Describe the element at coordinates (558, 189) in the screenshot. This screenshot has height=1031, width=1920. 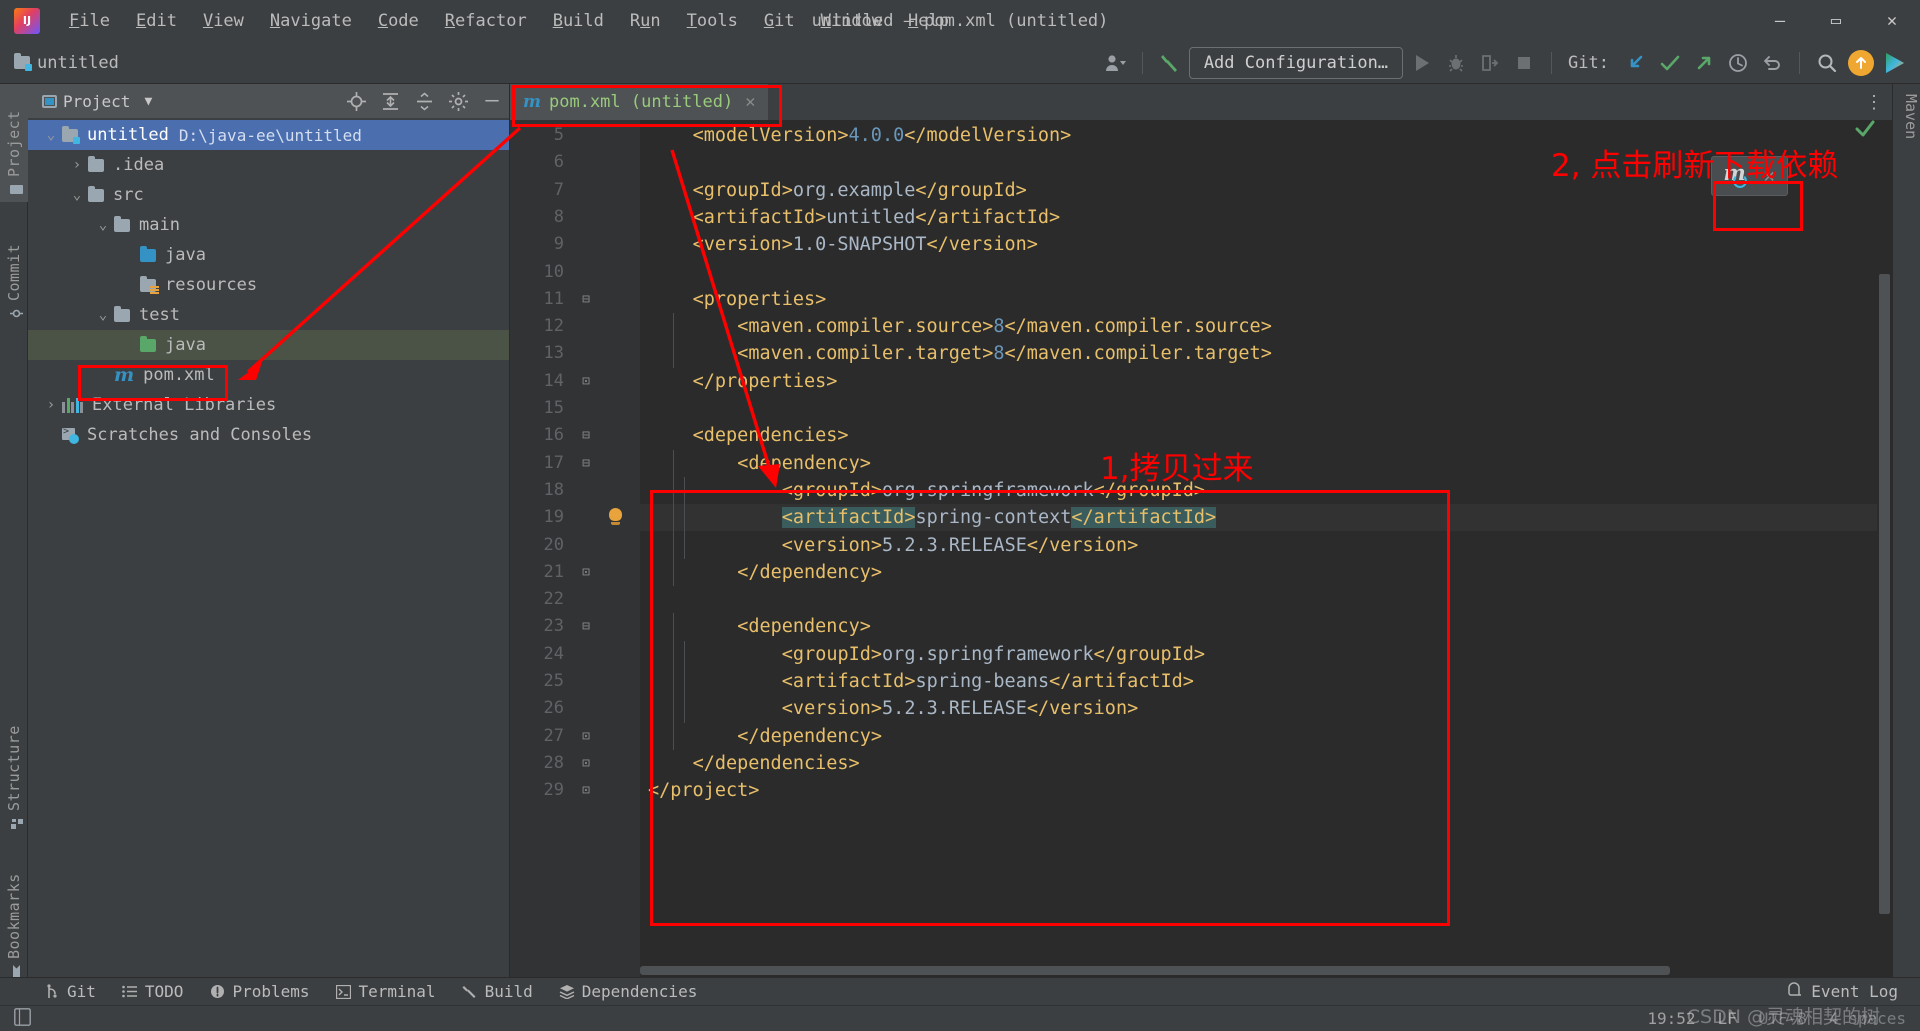
I see `line-number: 7` at that location.